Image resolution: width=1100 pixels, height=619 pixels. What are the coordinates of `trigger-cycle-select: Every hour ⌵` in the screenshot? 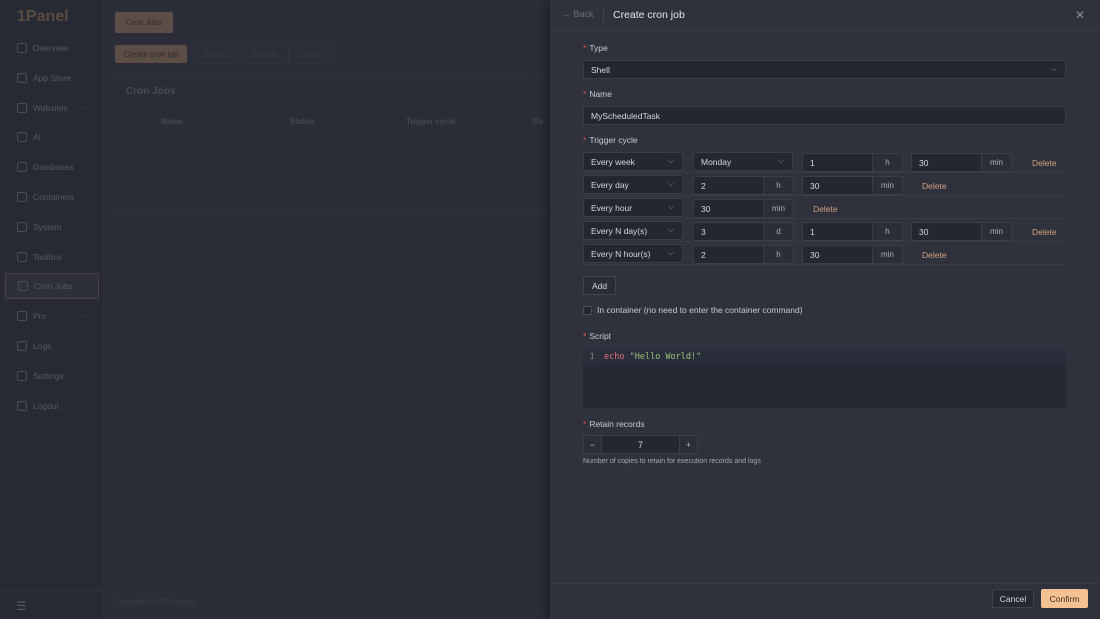 It's located at (633, 207).